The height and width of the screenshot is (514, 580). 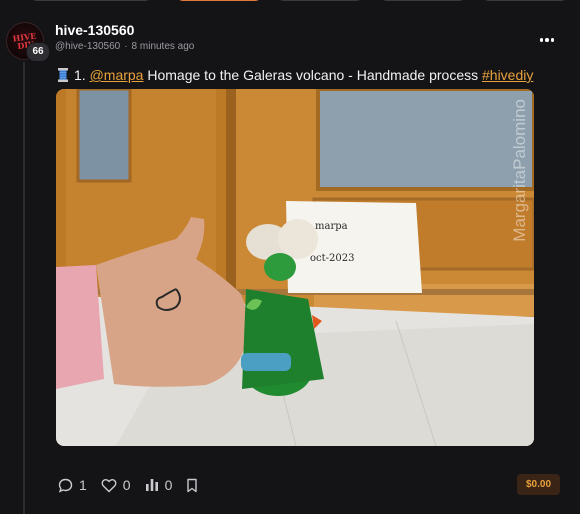 I want to click on mention-link: @marpa, so click(x=117, y=75).